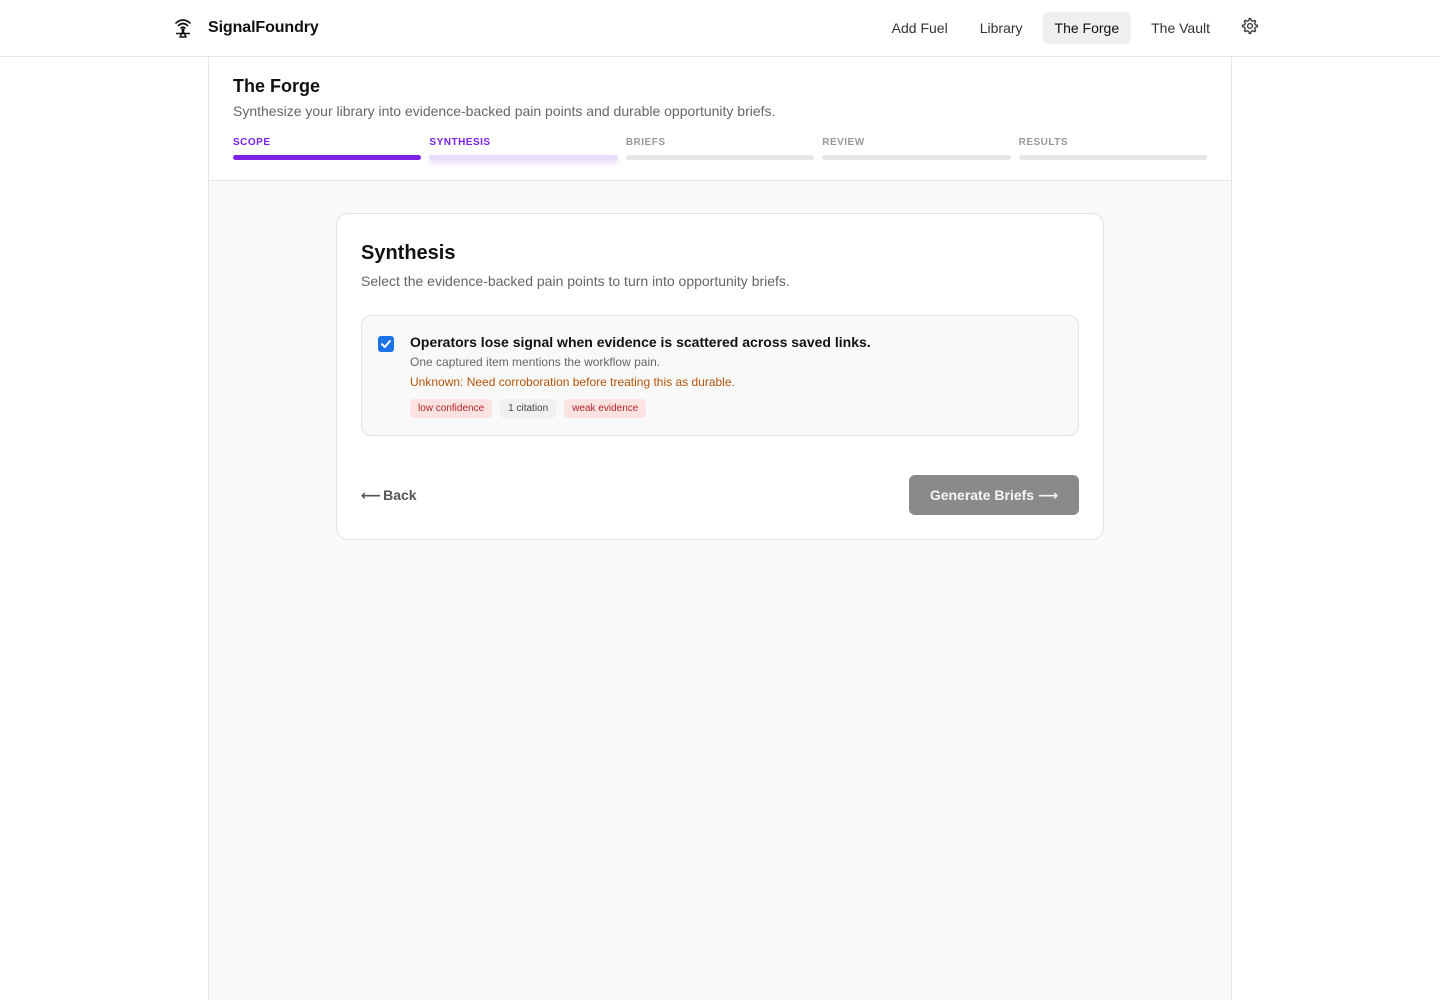 The image size is (1440, 1000). I want to click on step-review: REVIEW, so click(916, 148).